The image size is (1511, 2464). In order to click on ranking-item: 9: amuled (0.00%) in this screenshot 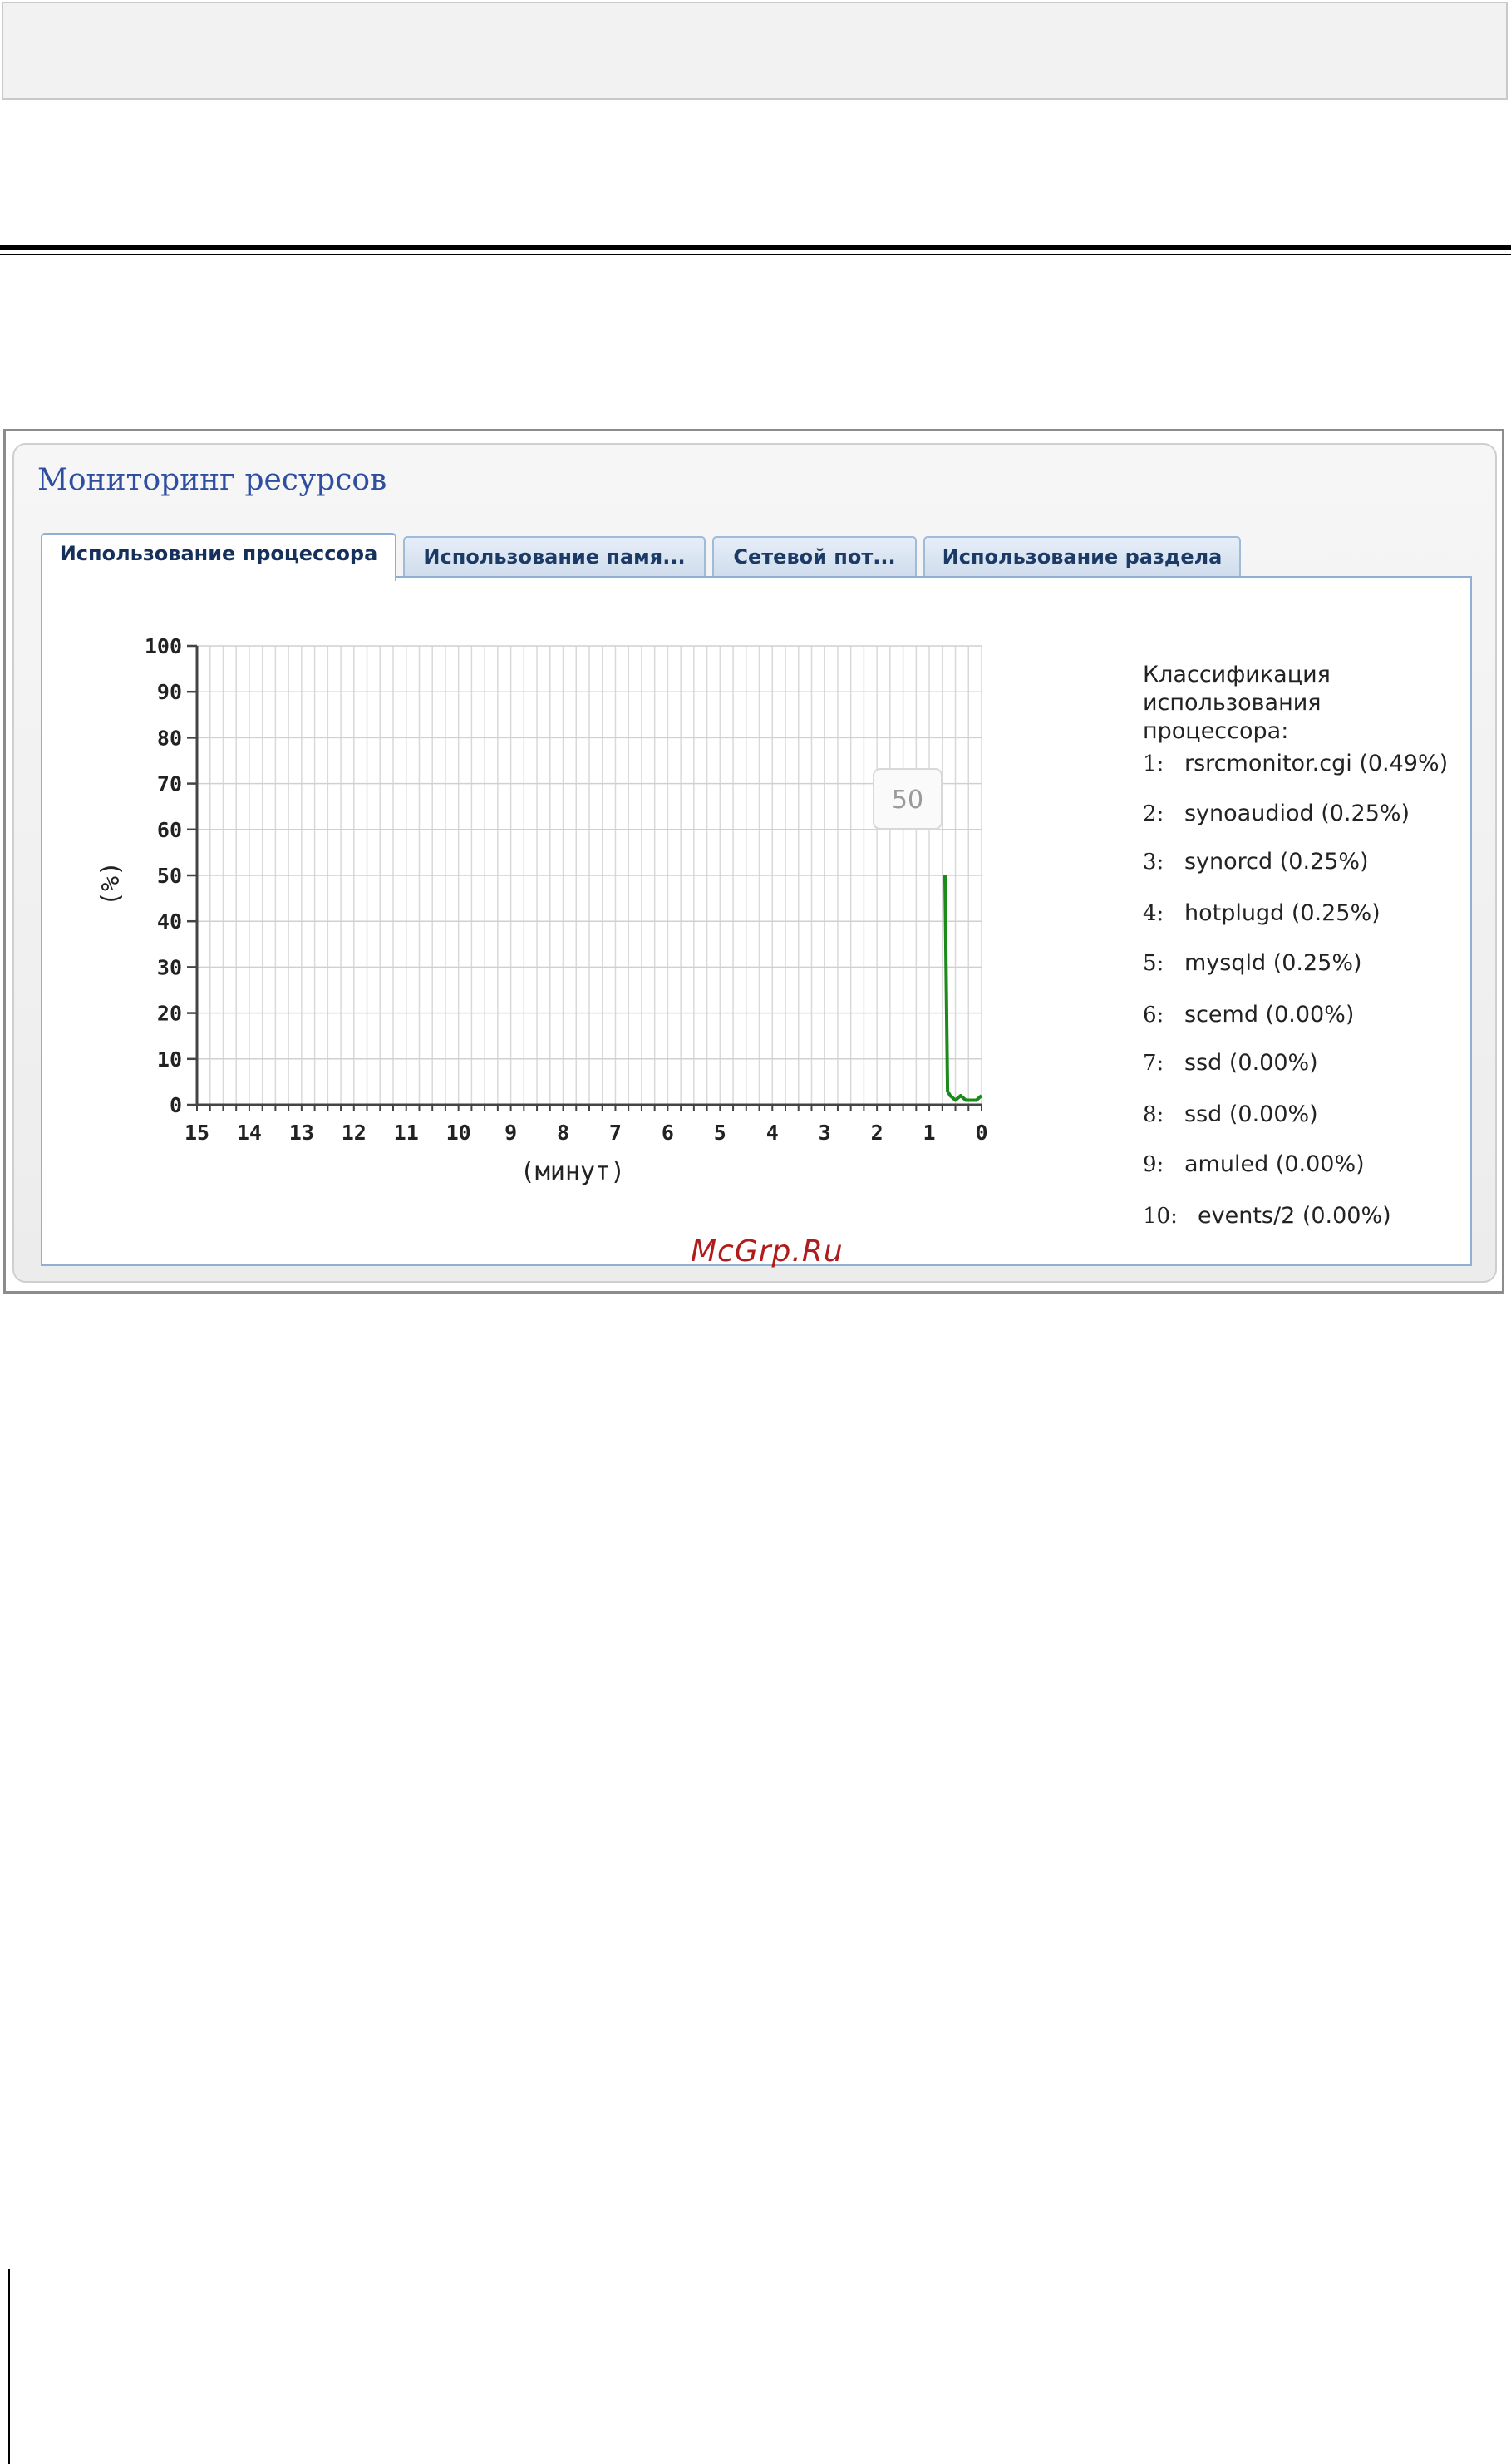, I will do `click(1254, 1164)`.